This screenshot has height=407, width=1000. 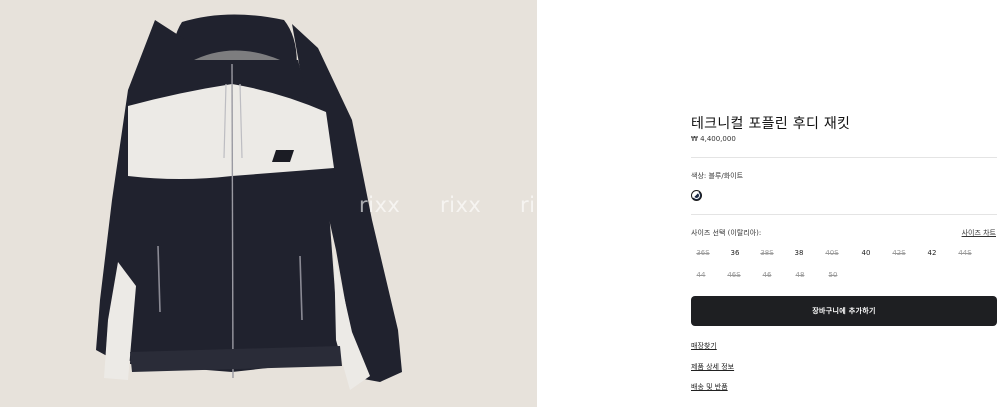 What do you see at coordinates (979, 233) in the screenshot?
I see `size-chart-link: 사이즈 차트` at bounding box center [979, 233].